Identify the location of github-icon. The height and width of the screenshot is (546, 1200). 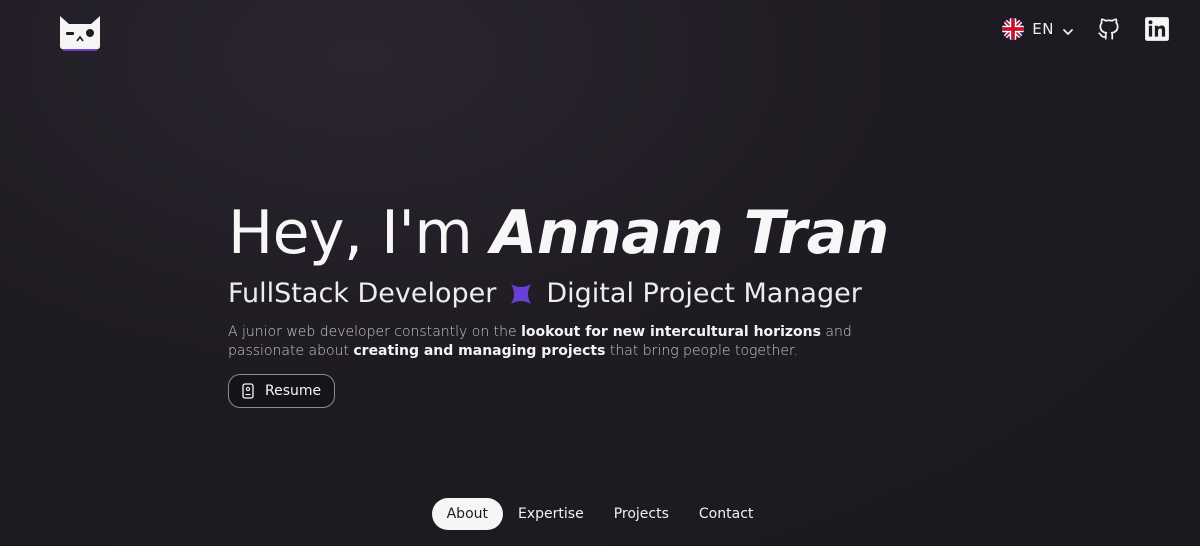
(1109, 29).